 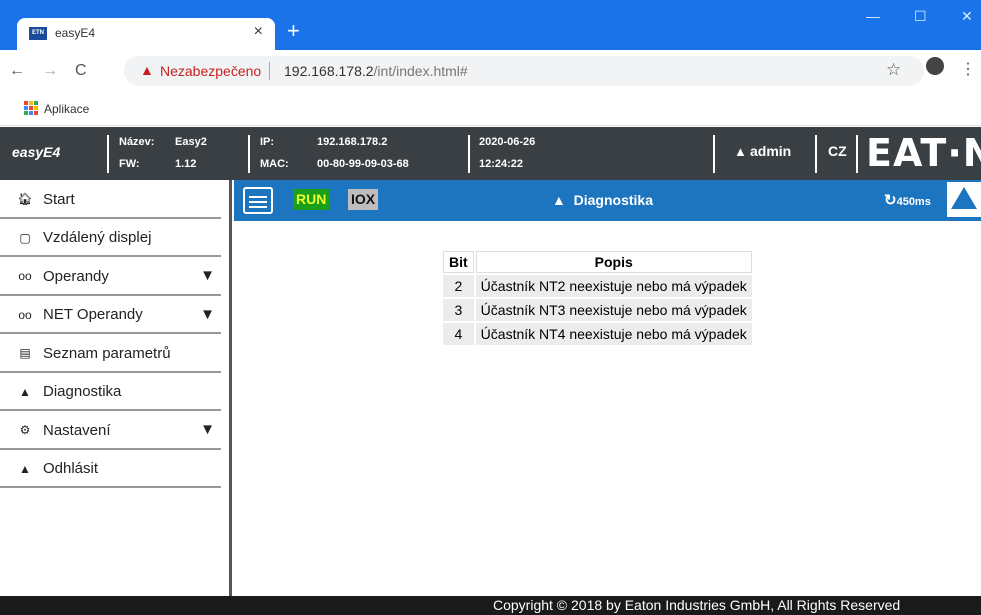 What do you see at coordinates (458, 286) in the screenshot?
I see `bit-cell: 2` at bounding box center [458, 286].